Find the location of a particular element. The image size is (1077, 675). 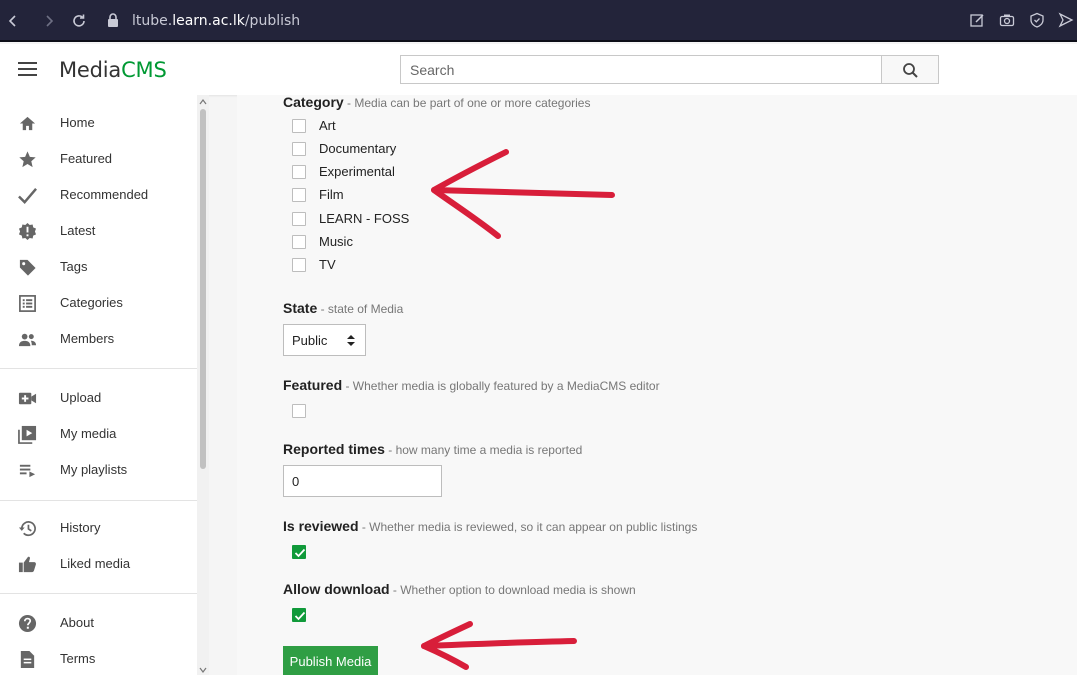

category-option-label: LEARN - FOSS is located at coordinates (364, 218).